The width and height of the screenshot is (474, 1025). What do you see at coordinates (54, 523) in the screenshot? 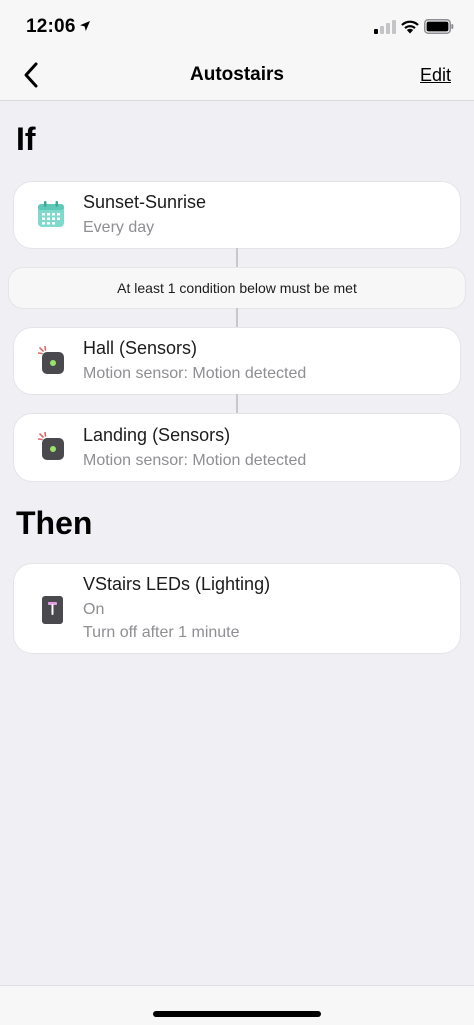
I see `then-heading: Then` at bounding box center [54, 523].